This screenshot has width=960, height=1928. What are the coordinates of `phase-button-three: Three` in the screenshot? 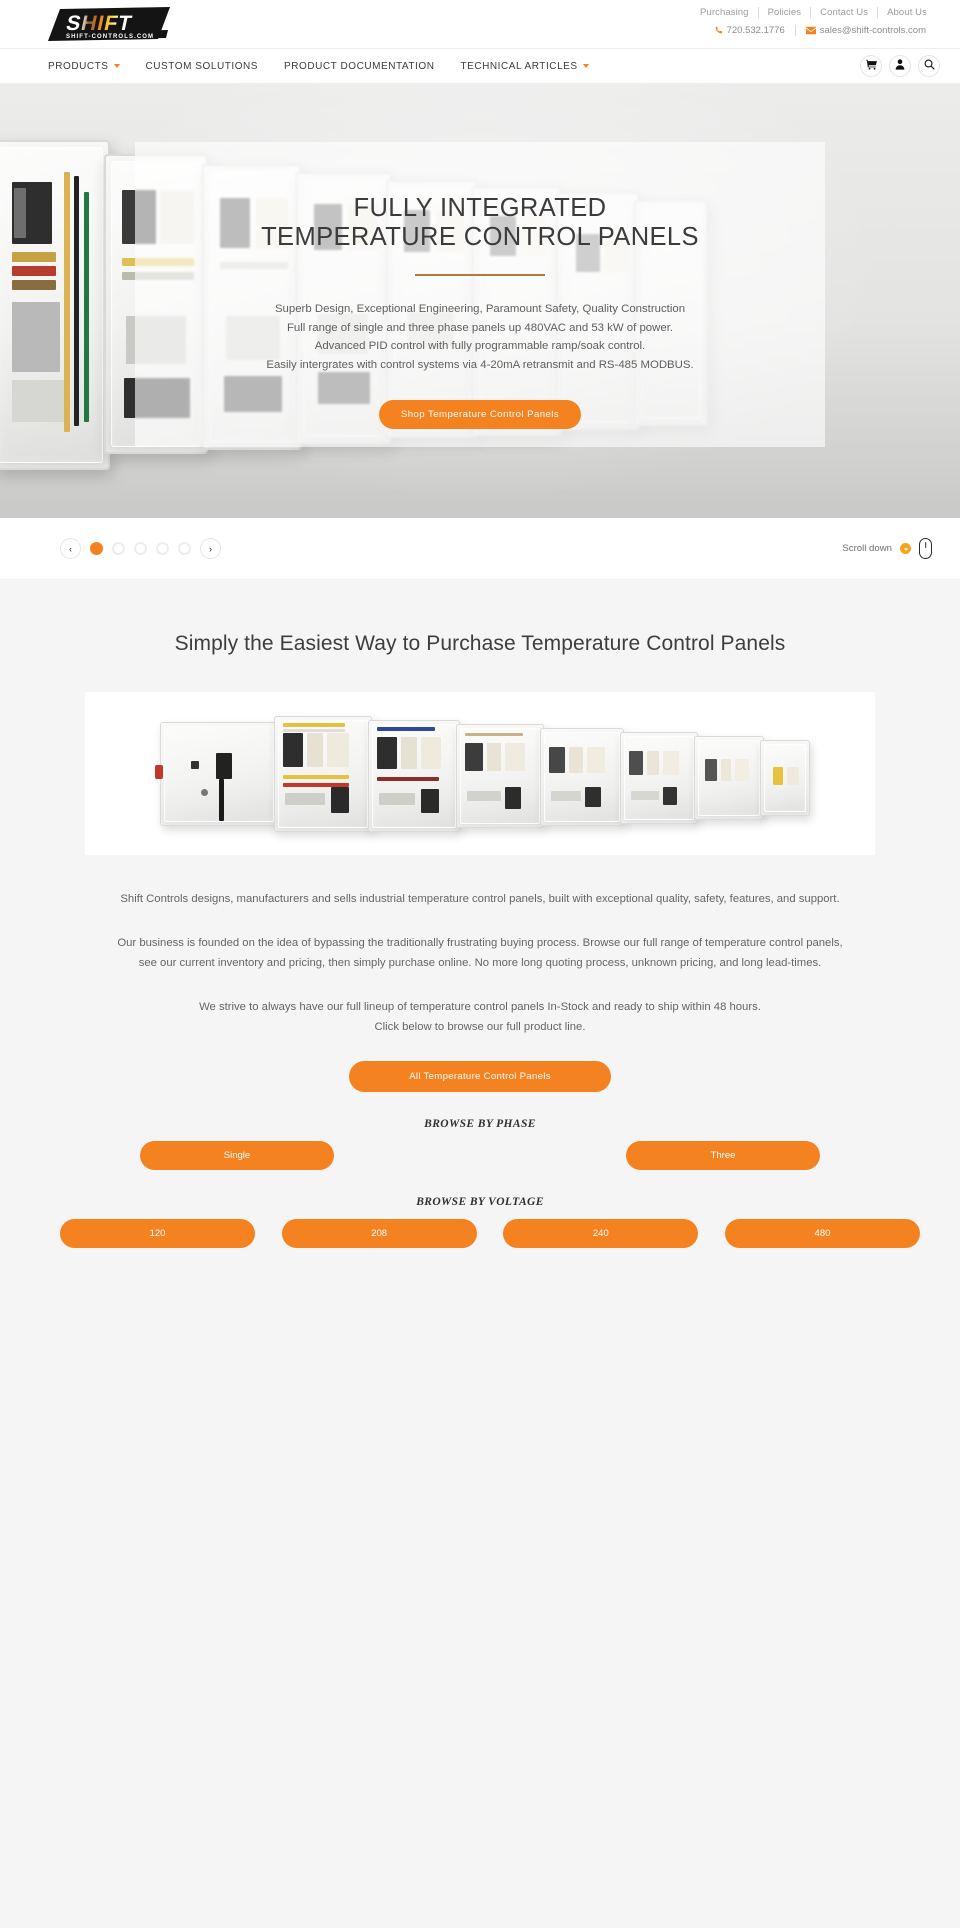 It's located at (723, 1155).